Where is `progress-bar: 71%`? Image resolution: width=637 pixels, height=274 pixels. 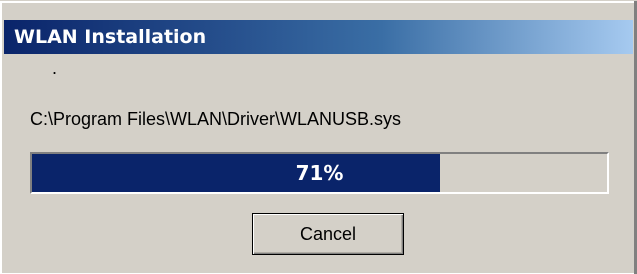
progress-bar: 71% is located at coordinates (319, 173).